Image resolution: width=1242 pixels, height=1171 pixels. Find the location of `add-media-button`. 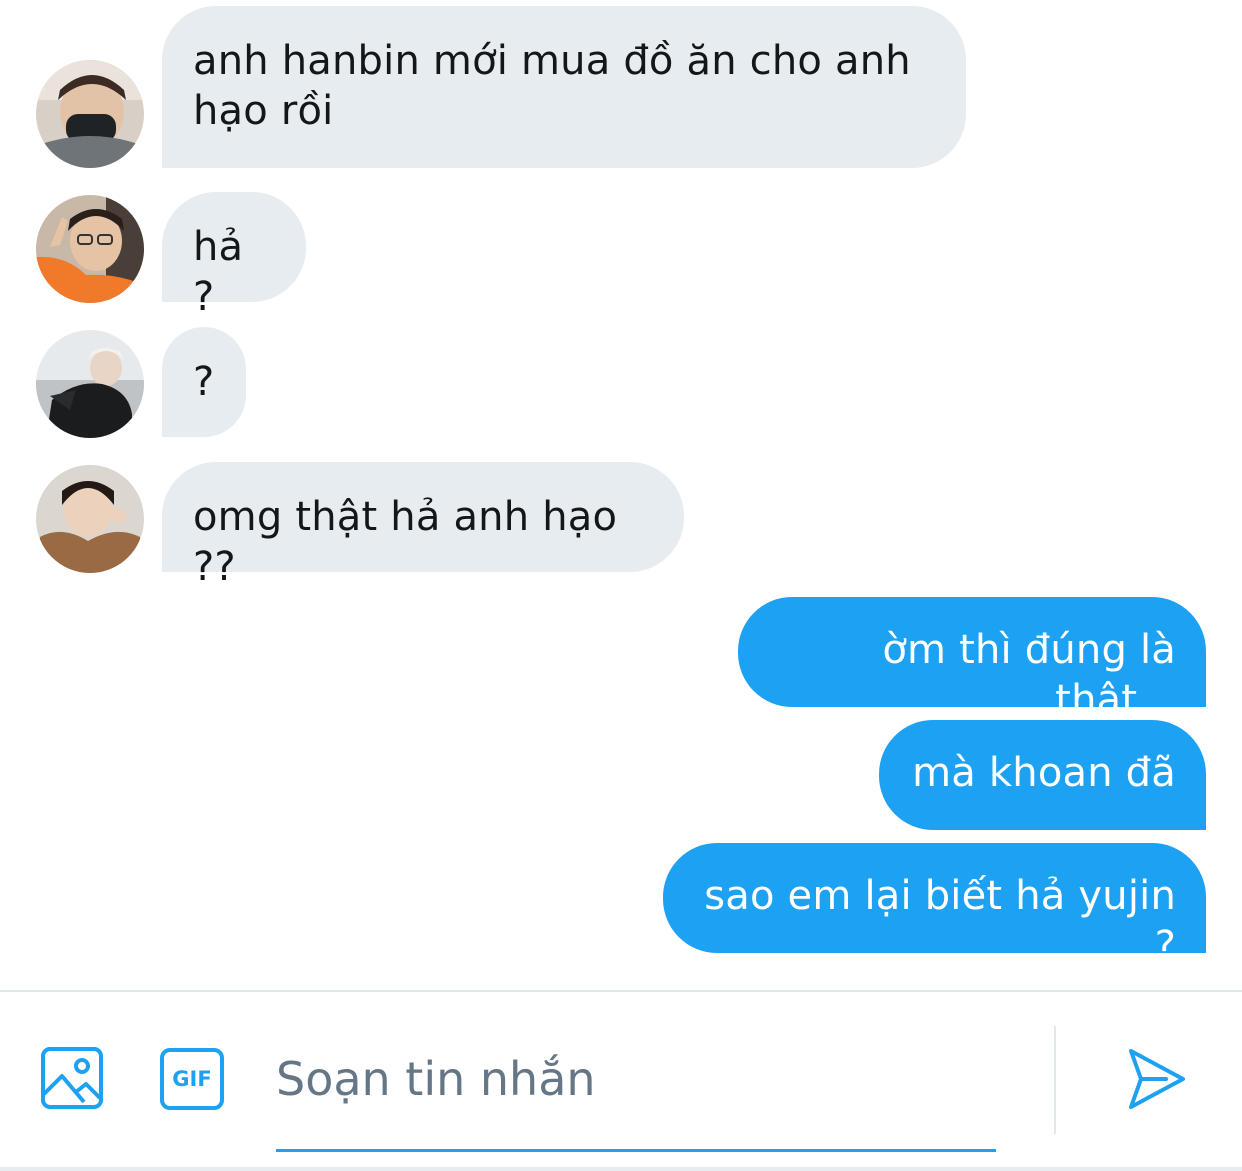

add-media-button is located at coordinates (72, 1080).